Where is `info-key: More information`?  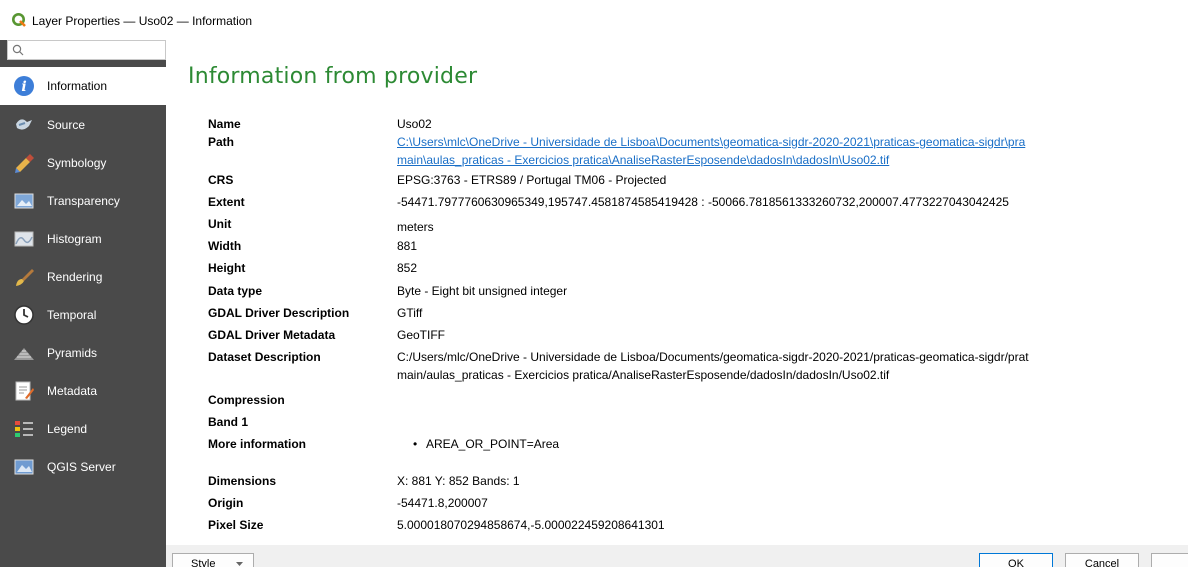
info-key: More information is located at coordinates (257, 444).